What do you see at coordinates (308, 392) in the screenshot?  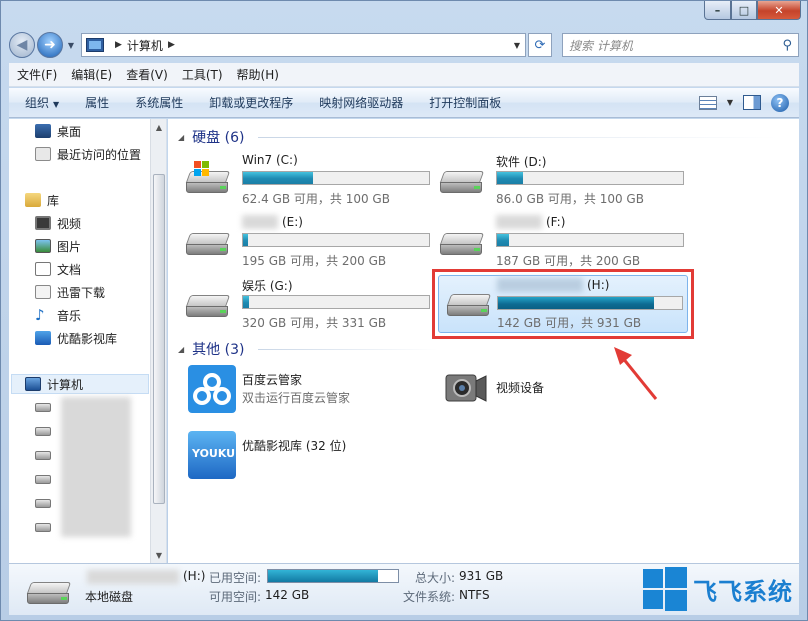 I see `item-baidu-cloud: 百度云管家 双击运行百度云管家` at bounding box center [308, 392].